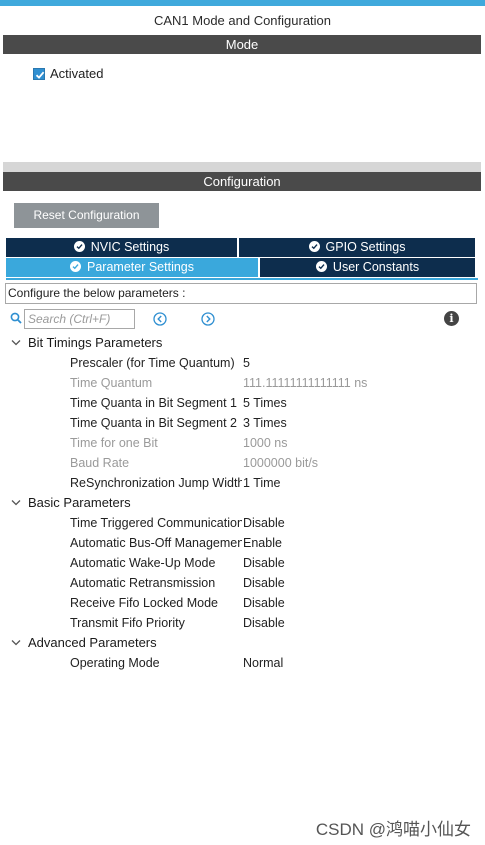 This screenshot has width=485, height=845. I want to click on info-icon: i, so click(451, 318).